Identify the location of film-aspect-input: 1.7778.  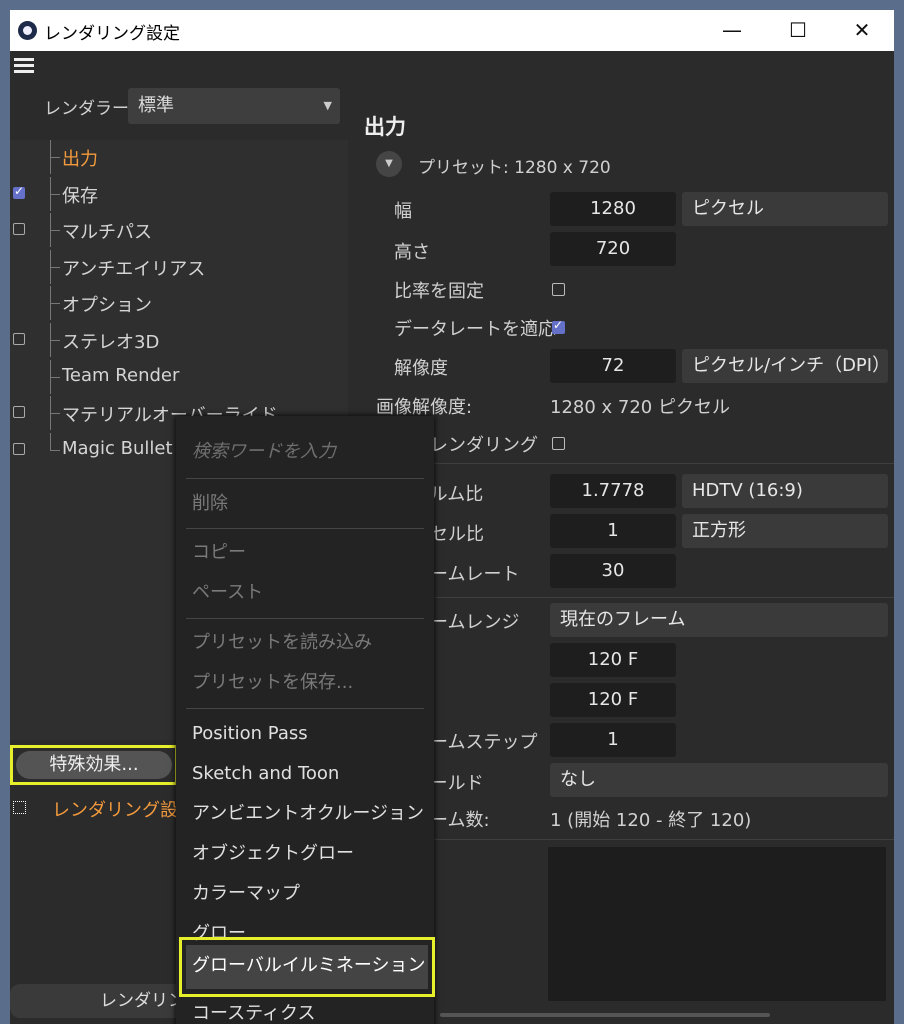
(613, 491).